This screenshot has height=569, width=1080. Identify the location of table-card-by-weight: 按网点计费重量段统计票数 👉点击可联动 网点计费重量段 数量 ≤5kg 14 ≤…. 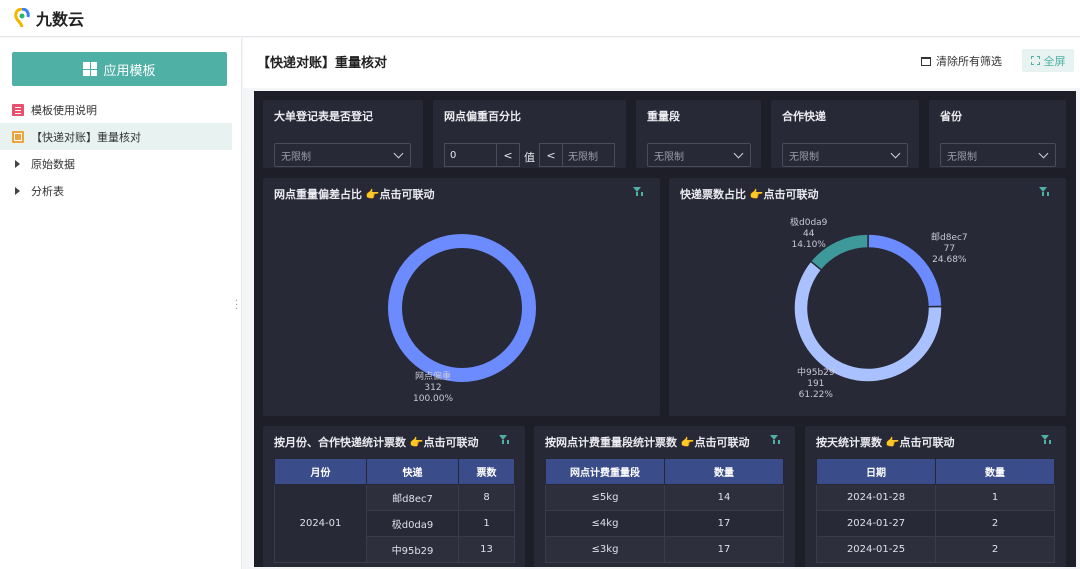
(664, 496).